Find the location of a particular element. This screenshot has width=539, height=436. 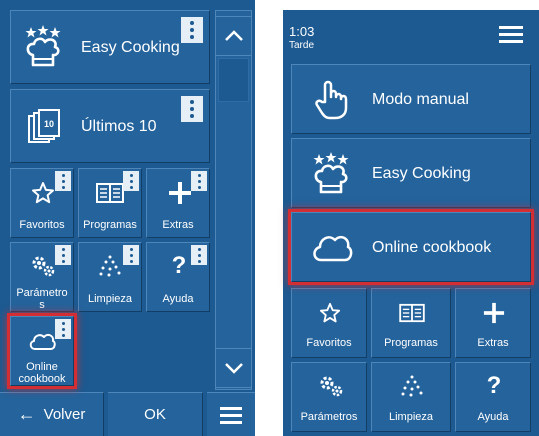

right-menu-button is located at coordinates (511, 34).